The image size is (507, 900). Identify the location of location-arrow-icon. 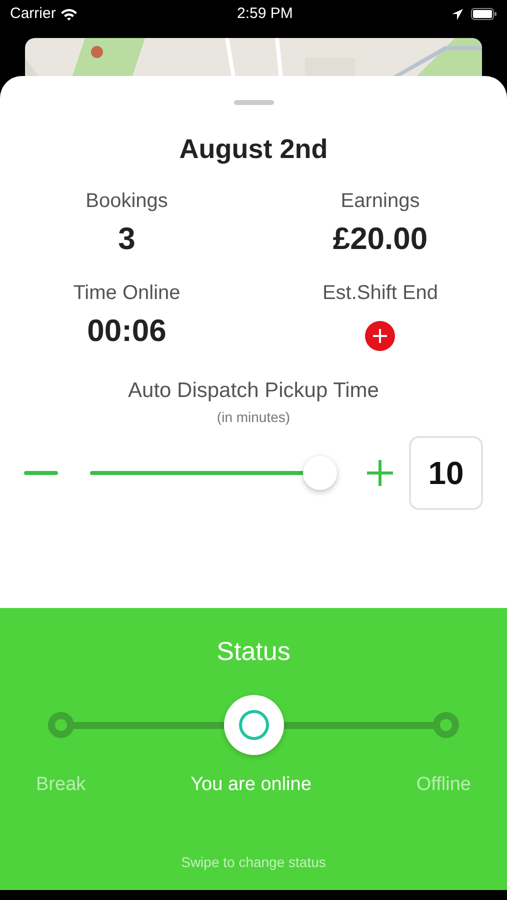
(457, 14).